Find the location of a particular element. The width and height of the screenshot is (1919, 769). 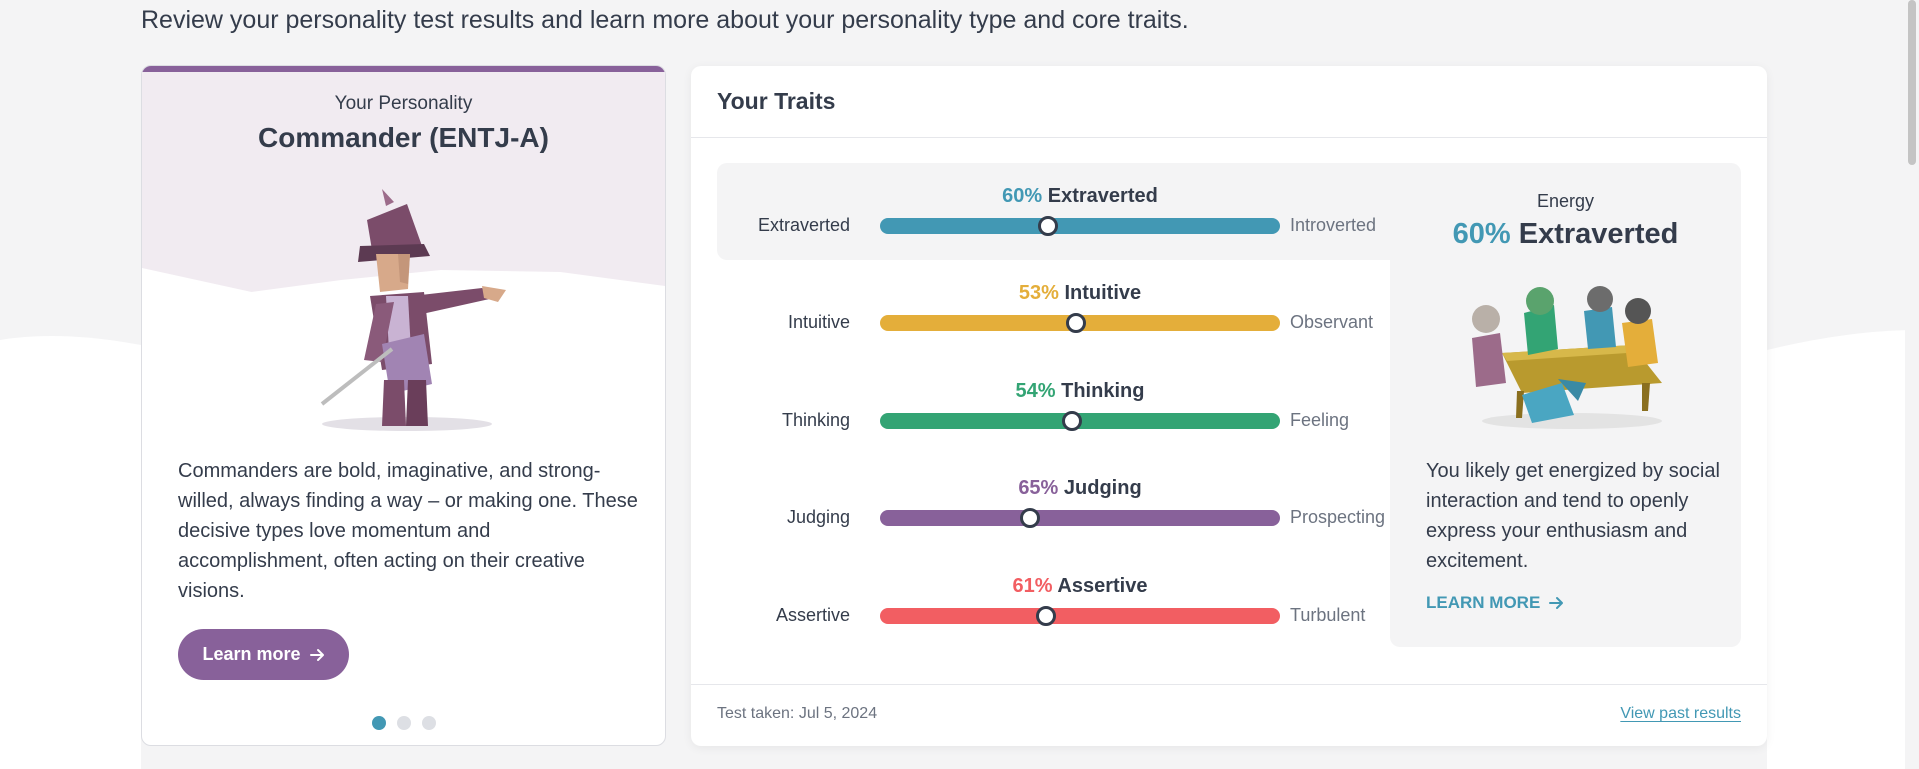

trait-heading: 61% Assertive is located at coordinates (1080, 586).